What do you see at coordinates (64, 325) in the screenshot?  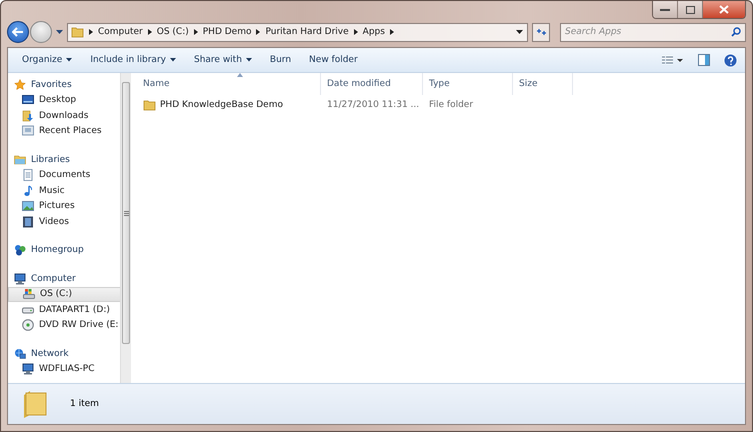 I see `nav-item: DVD RW Drive (E:` at bounding box center [64, 325].